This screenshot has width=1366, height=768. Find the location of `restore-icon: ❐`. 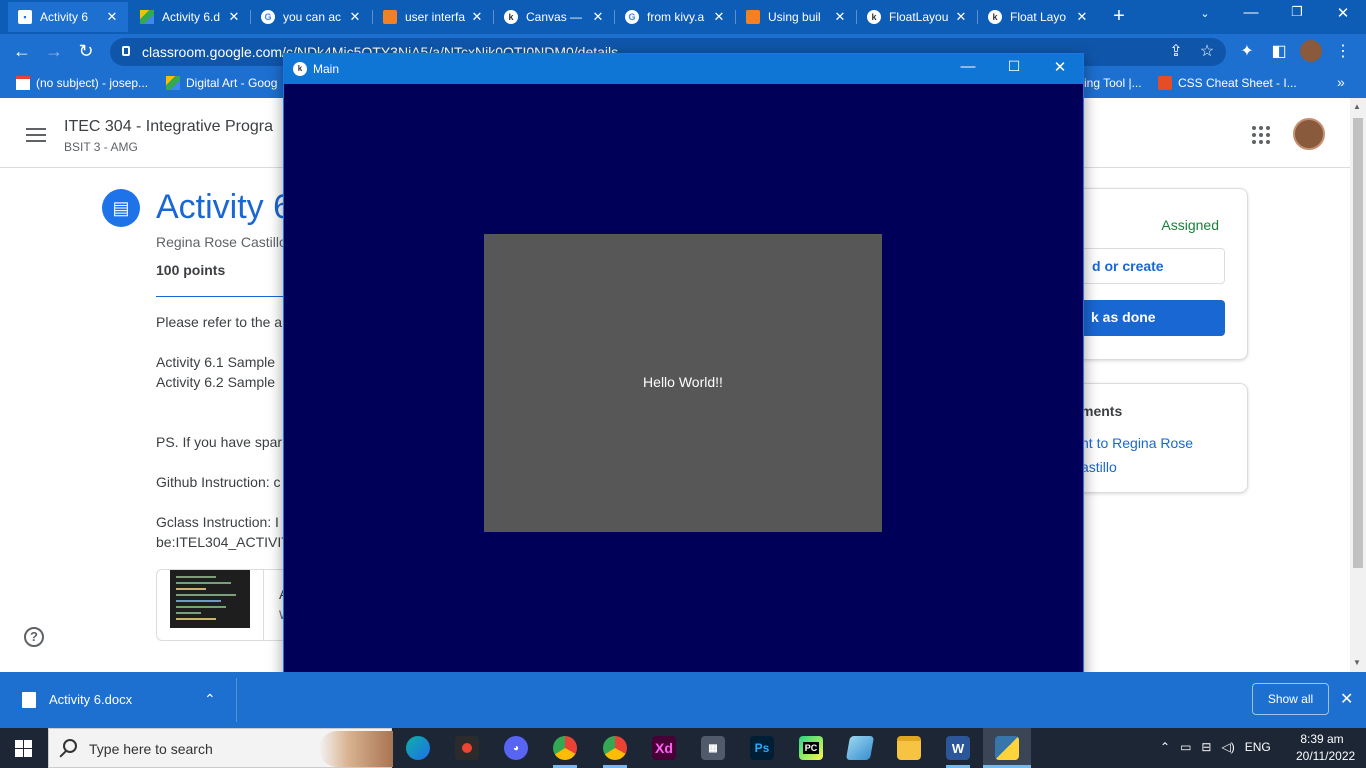

restore-icon: ❐ is located at coordinates (1297, 12).